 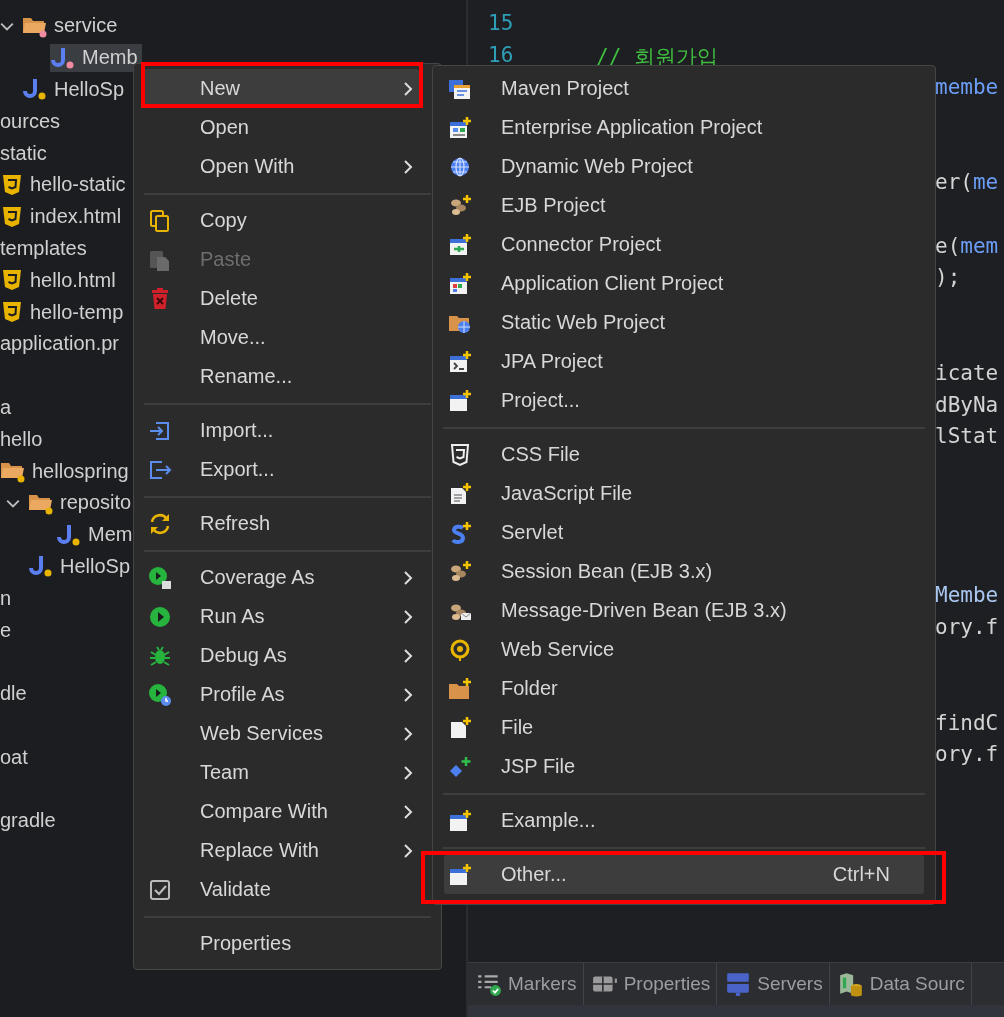 What do you see at coordinates (967, 86) in the screenshot?
I see `code-line: membe` at bounding box center [967, 86].